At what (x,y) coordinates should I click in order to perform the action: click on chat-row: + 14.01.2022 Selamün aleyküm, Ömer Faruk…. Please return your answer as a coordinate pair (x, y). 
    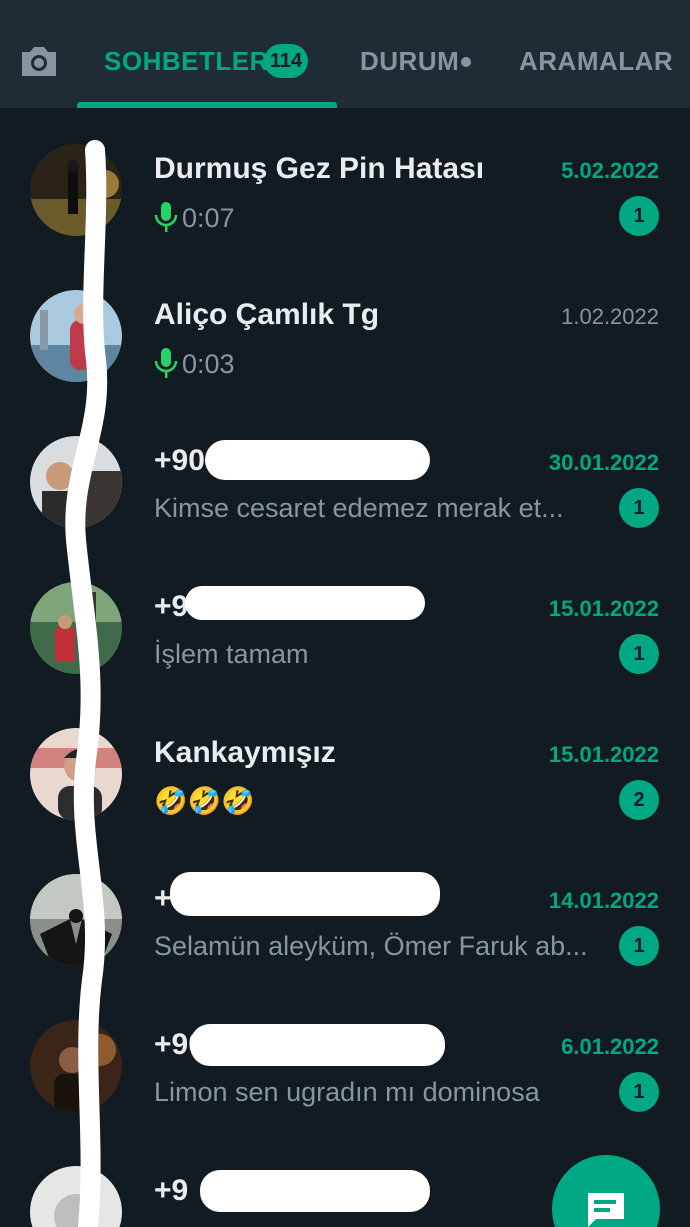
    Looking at the image, I should click on (345, 911).